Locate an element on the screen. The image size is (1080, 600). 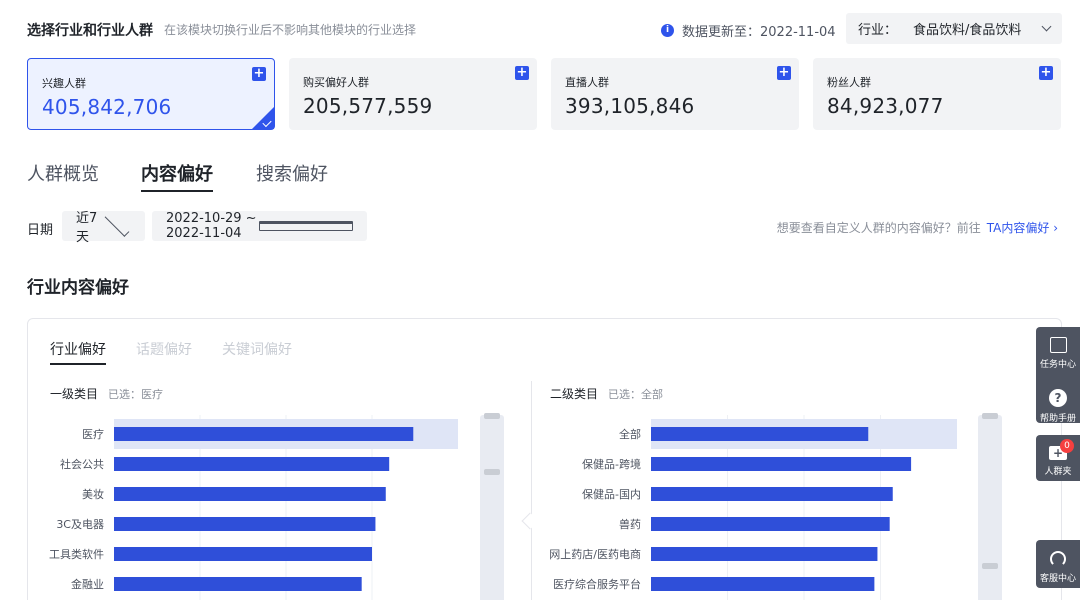
category-label: 保健品-国内 is located at coordinates (611, 494).